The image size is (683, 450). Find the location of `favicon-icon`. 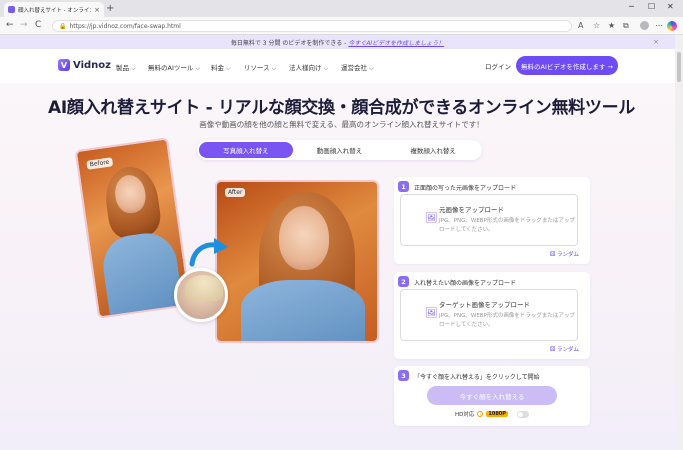

favicon-icon is located at coordinates (11, 9).